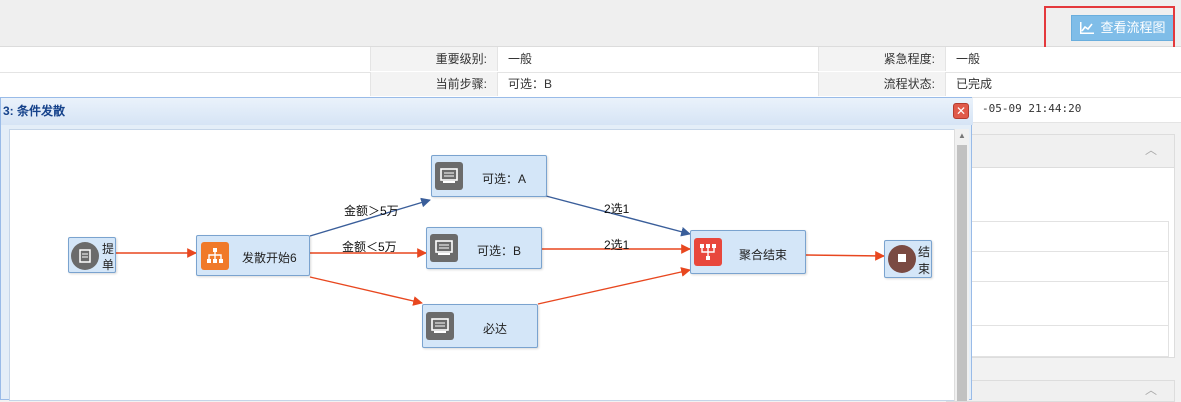  I want to click on current-step-label: 当前步骤:, so click(434, 84).